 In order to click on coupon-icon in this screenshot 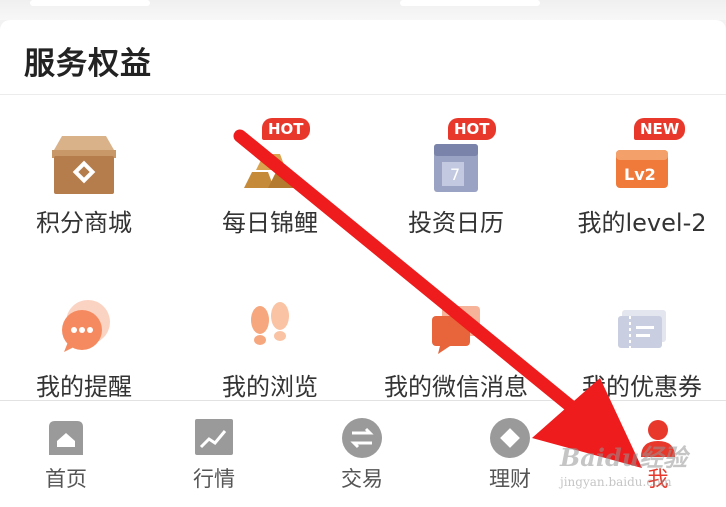, I will do `click(642, 329)`.